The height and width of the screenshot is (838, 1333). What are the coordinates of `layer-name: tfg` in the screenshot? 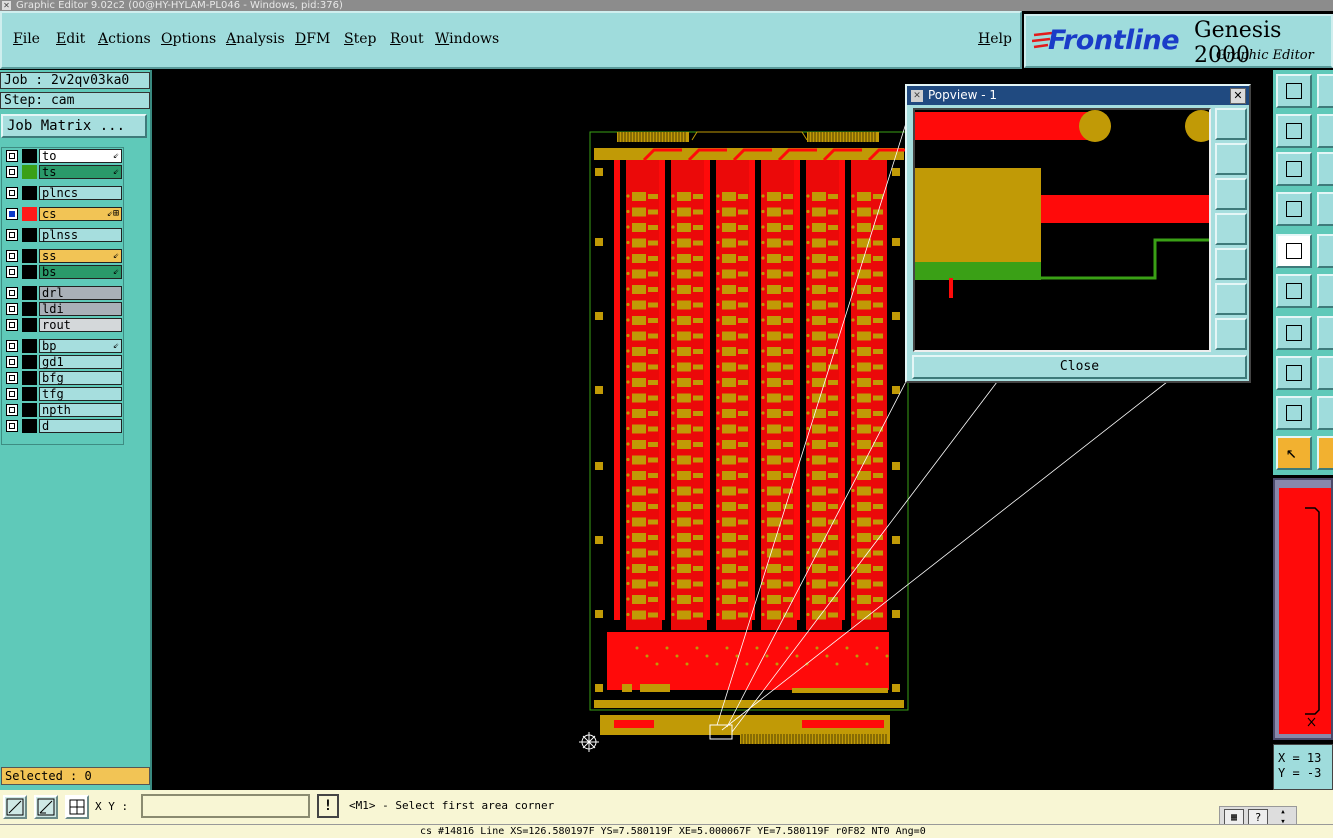 It's located at (80, 394).